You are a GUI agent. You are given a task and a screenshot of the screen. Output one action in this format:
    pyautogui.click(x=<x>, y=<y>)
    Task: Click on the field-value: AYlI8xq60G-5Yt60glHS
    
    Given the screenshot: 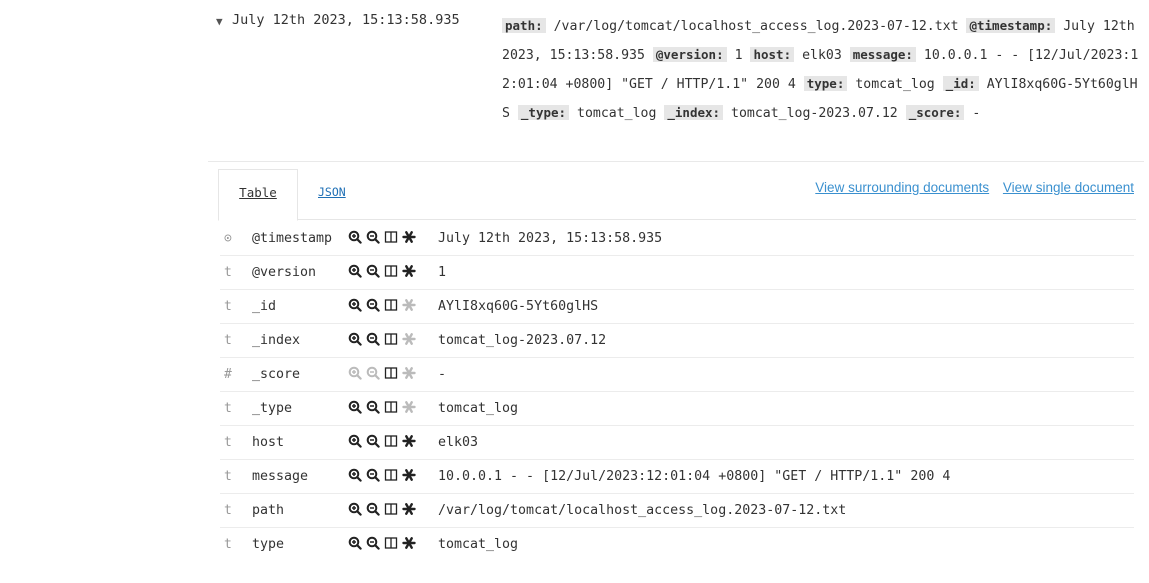 What is the action you would take?
    pyautogui.click(x=518, y=306)
    